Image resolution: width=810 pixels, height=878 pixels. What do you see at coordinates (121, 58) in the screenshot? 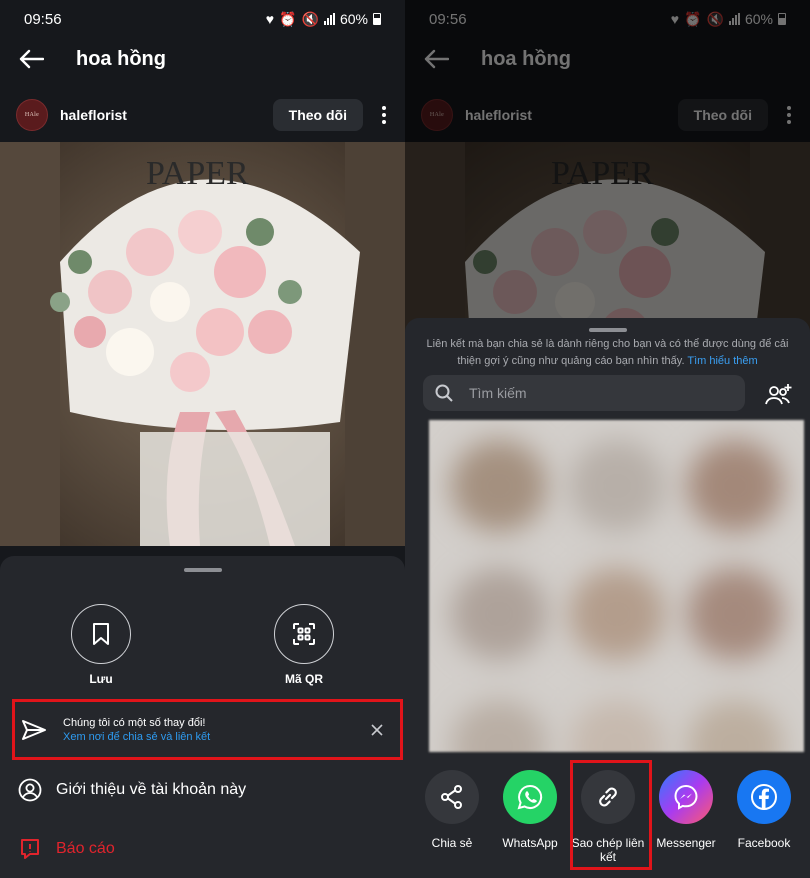
I see `page-title: hoa hồng` at bounding box center [121, 58].